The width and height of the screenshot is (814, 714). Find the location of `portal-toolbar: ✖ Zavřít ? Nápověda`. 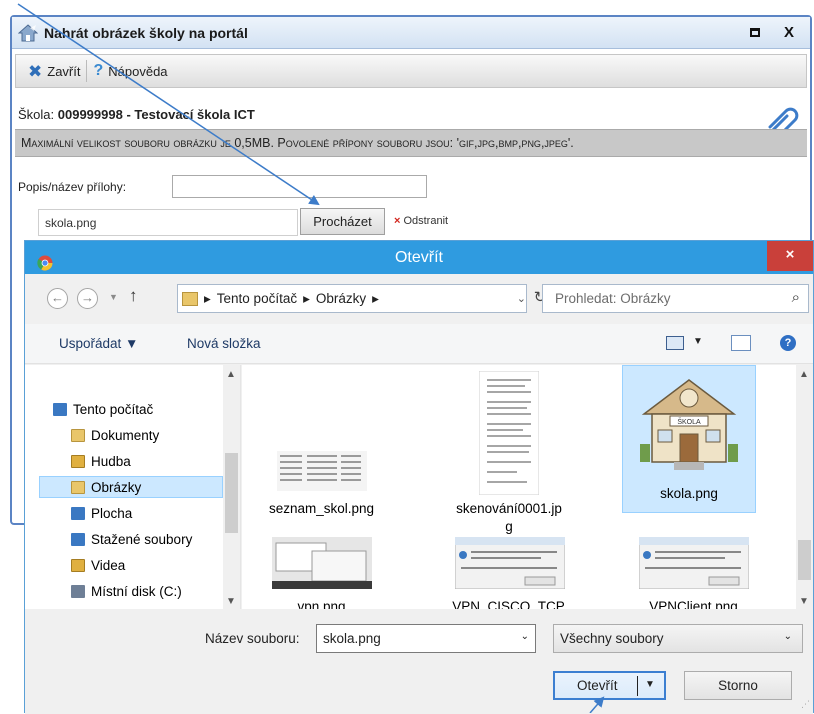

portal-toolbar: ✖ Zavřít ? Nápověda is located at coordinates (411, 71).